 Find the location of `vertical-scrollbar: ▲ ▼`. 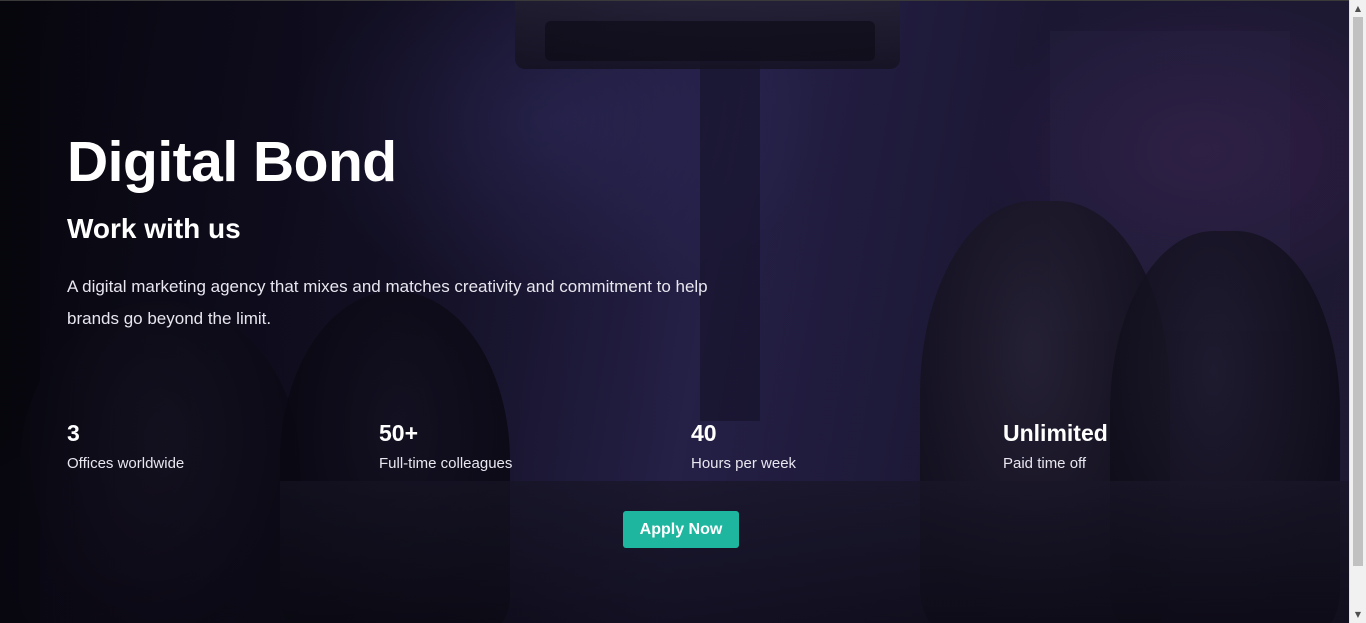

vertical-scrollbar: ▲ ▼ is located at coordinates (1357, 311).